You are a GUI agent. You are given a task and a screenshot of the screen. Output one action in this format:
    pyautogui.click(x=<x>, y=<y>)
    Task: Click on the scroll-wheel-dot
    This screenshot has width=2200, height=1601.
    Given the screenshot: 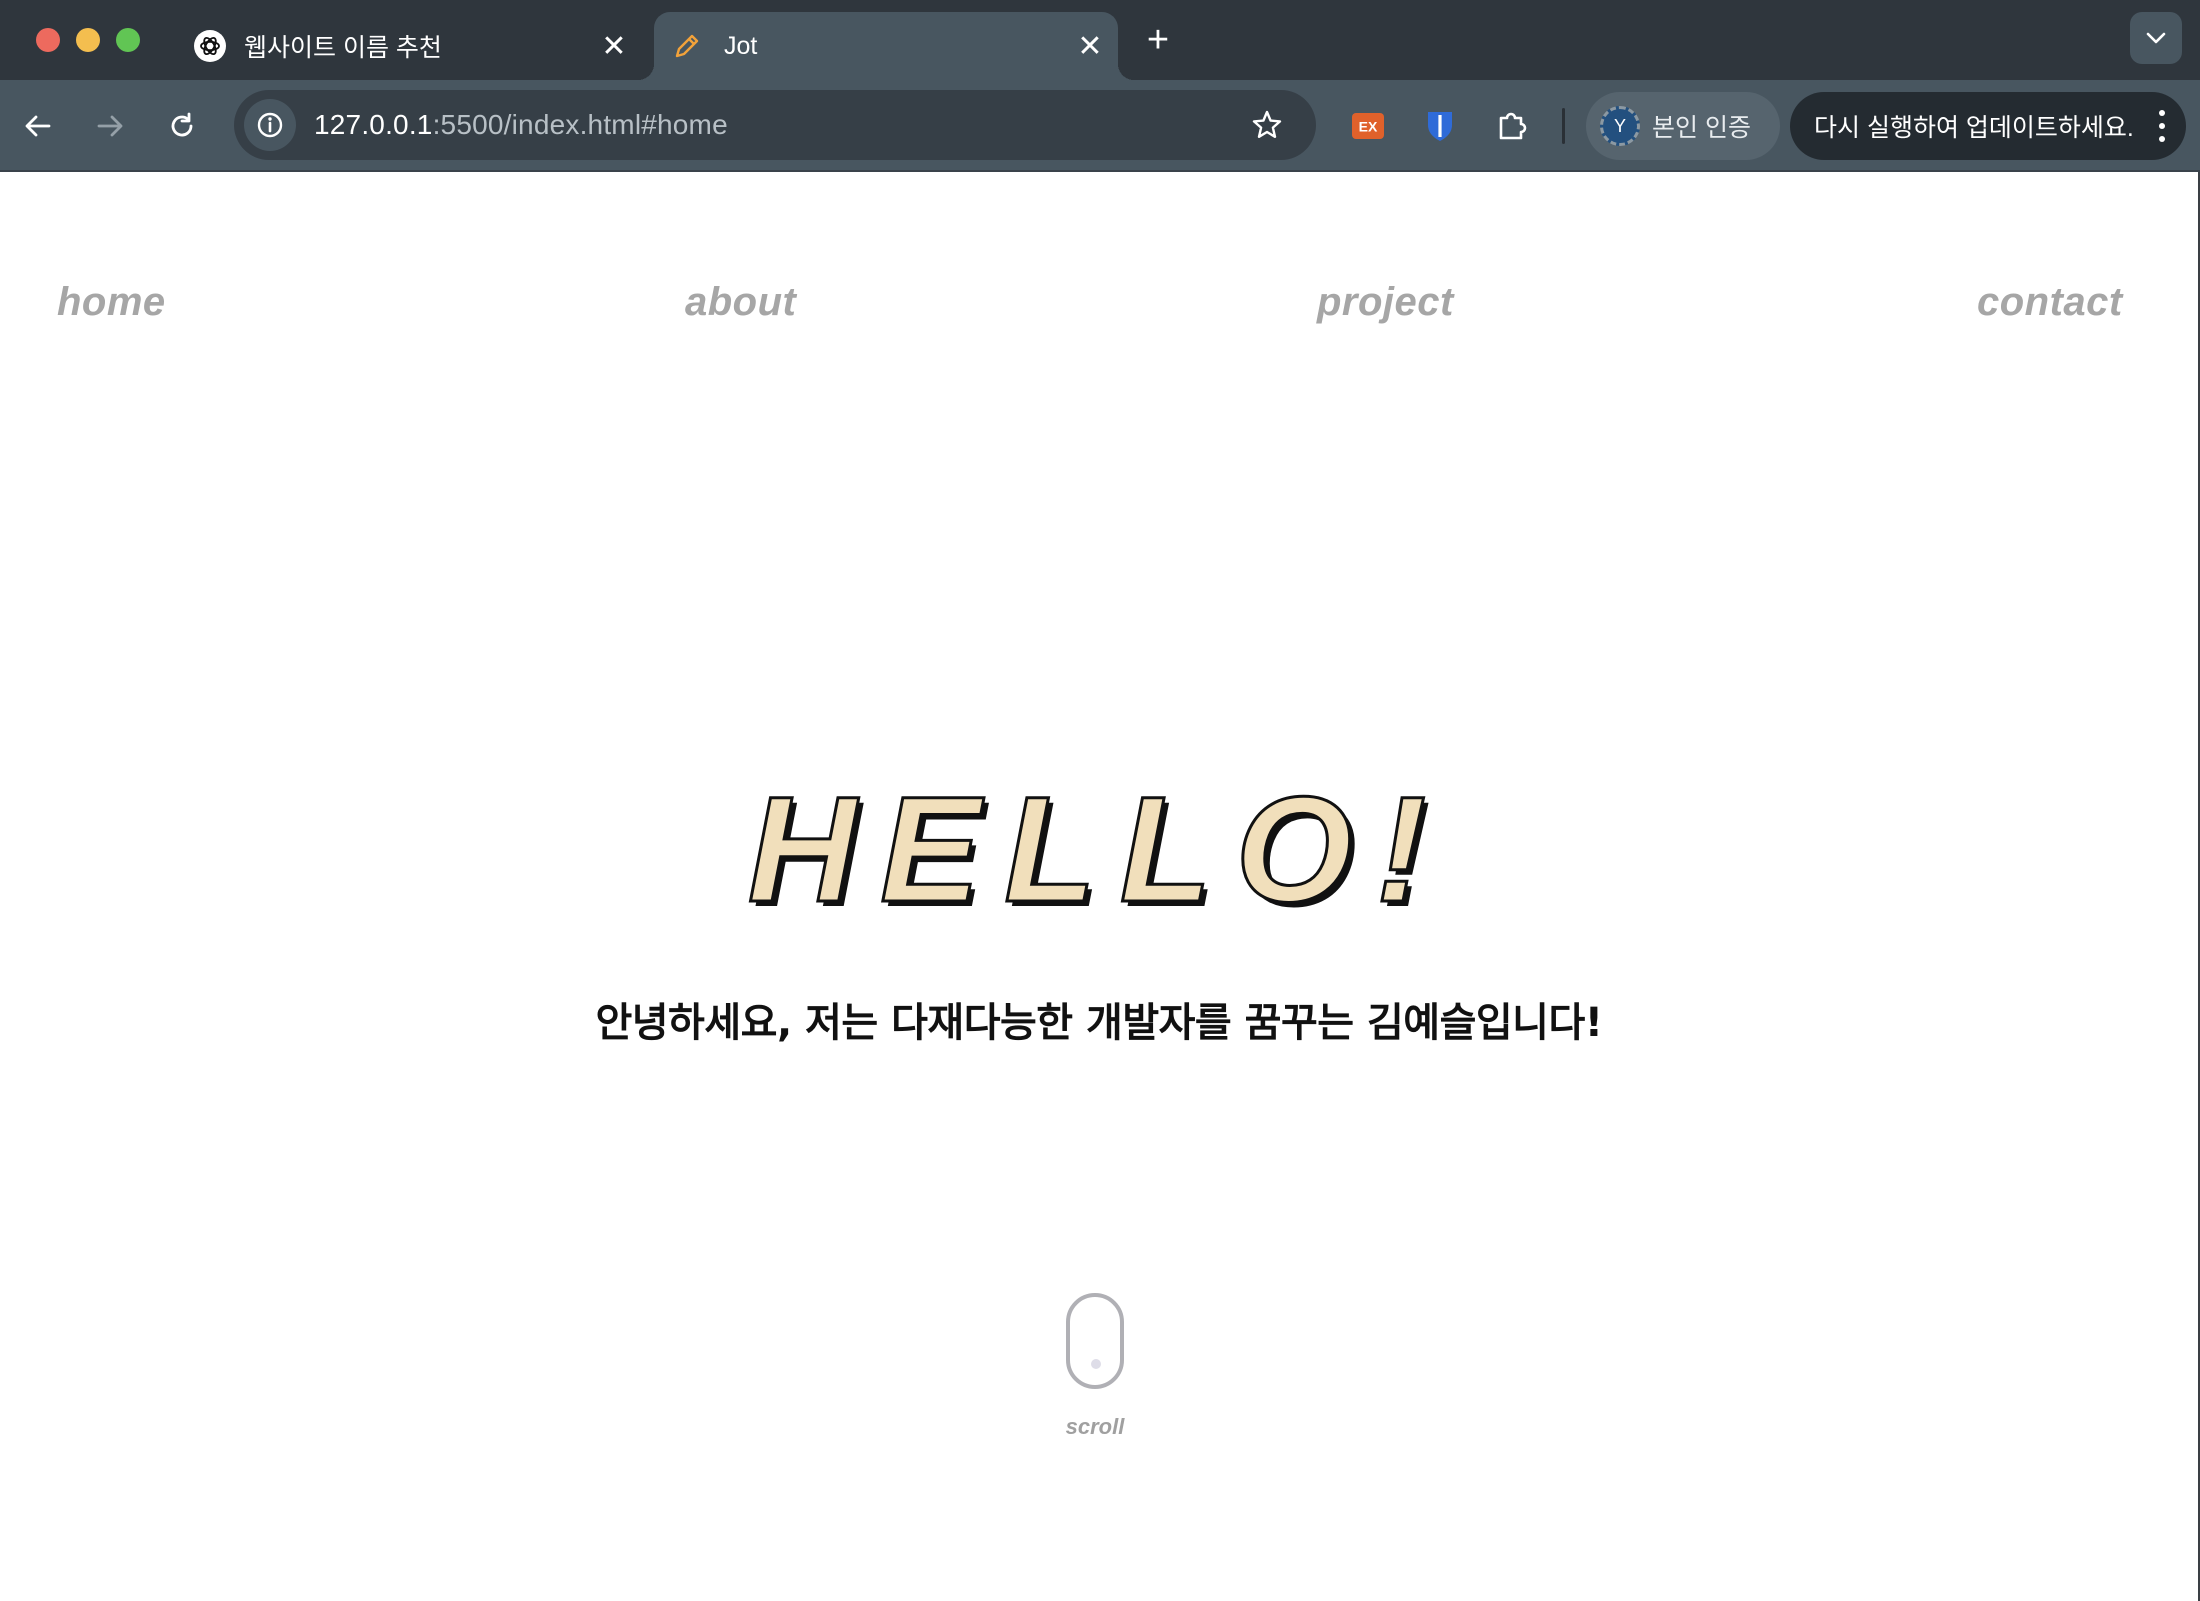 What is the action you would take?
    pyautogui.click(x=1096, y=1364)
    